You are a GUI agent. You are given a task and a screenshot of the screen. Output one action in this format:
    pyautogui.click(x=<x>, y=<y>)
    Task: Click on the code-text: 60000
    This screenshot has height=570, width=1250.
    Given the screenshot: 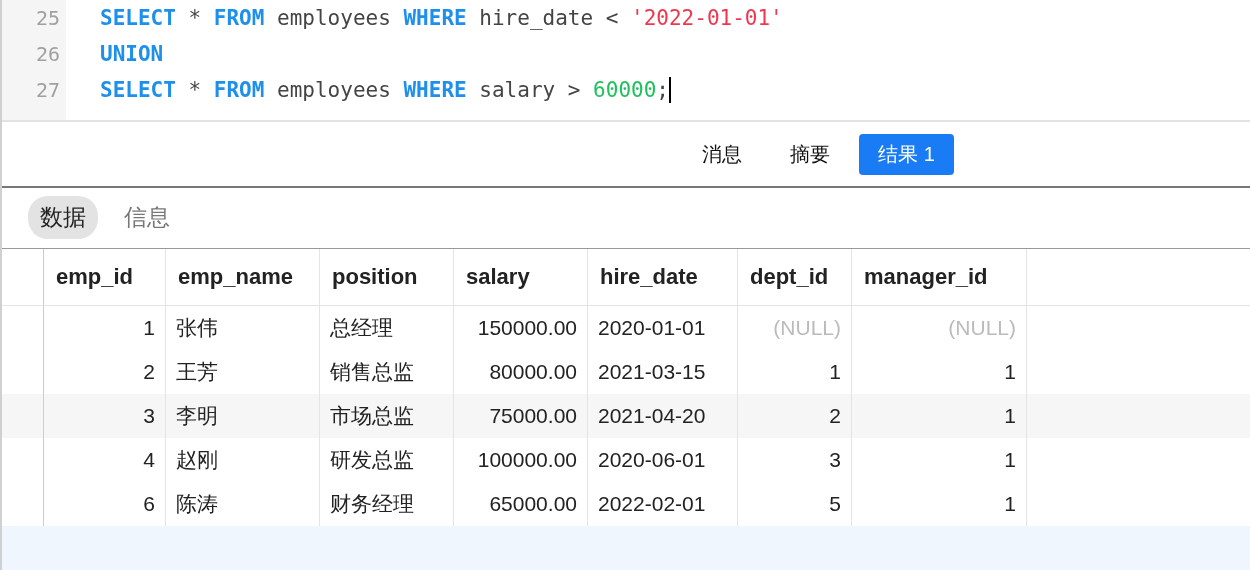 What is the action you would take?
    pyautogui.click(x=625, y=90)
    